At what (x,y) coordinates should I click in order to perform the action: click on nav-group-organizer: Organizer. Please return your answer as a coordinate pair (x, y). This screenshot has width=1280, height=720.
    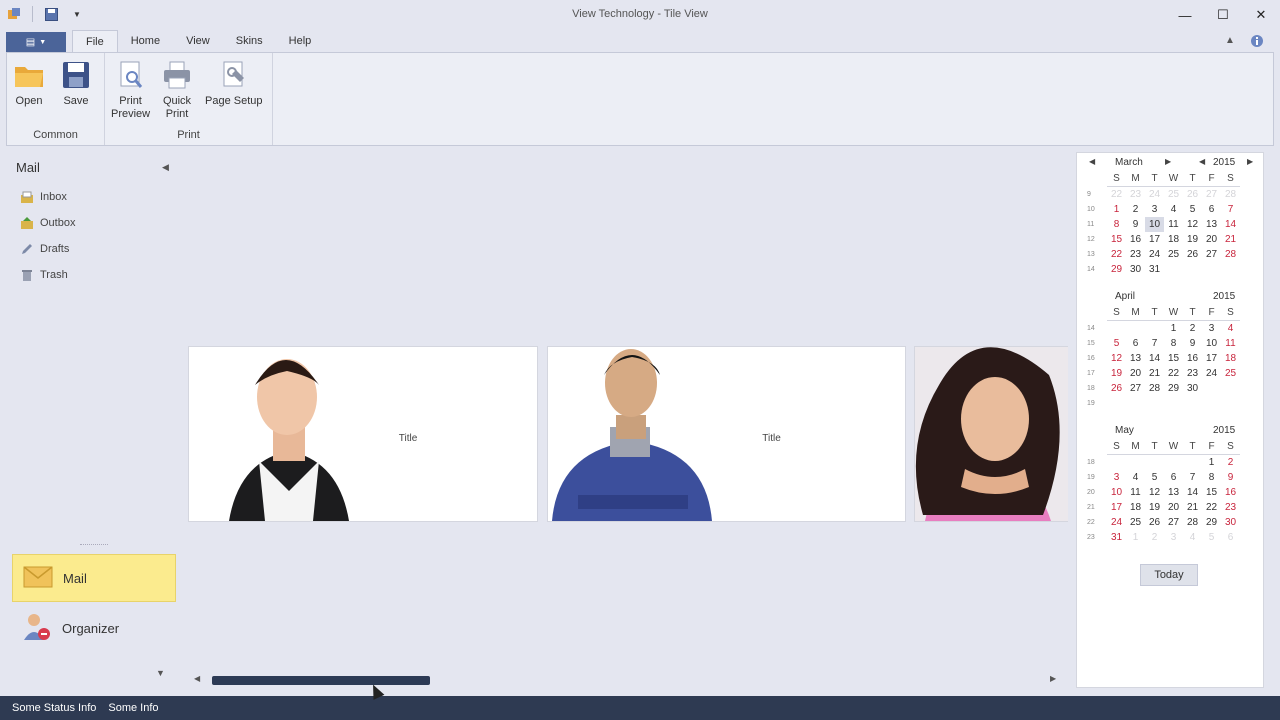
    Looking at the image, I should click on (94, 628).